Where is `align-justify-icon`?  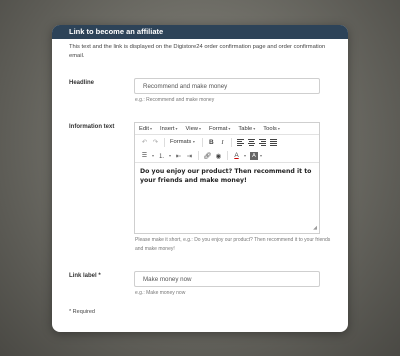
align-justify-icon is located at coordinates (273, 142).